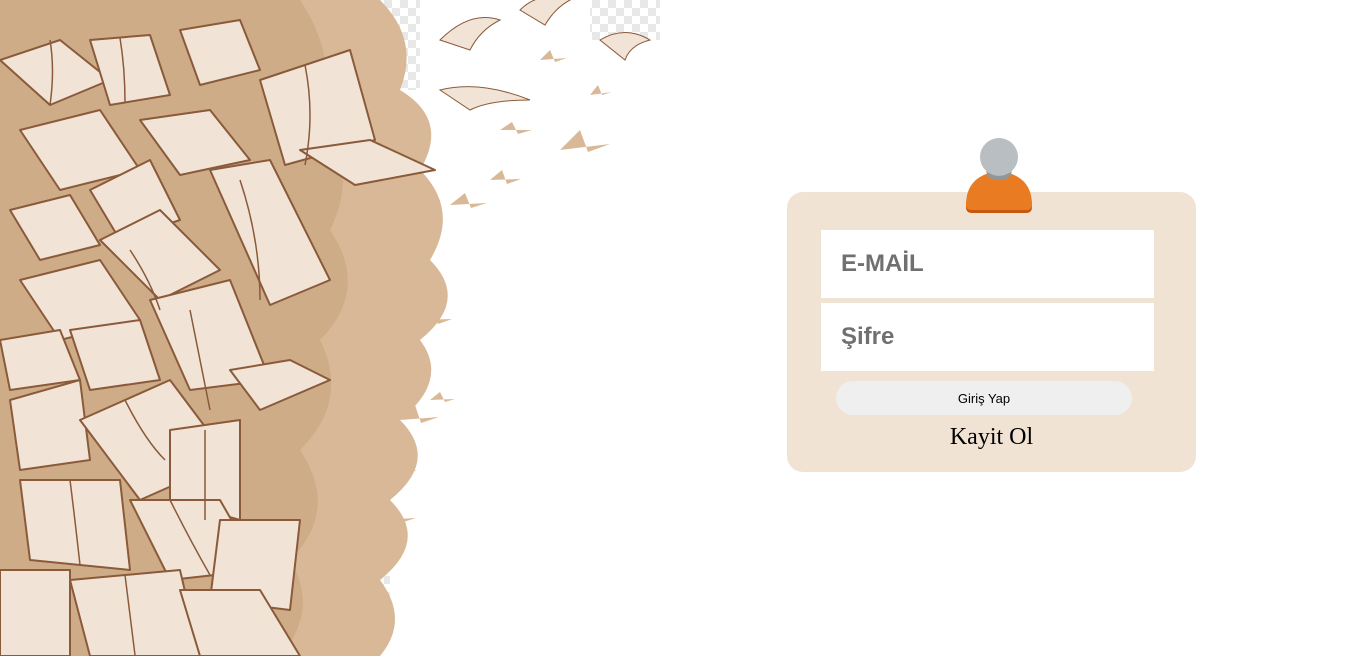  I want to click on login-button: Giriş Yap, so click(984, 398).